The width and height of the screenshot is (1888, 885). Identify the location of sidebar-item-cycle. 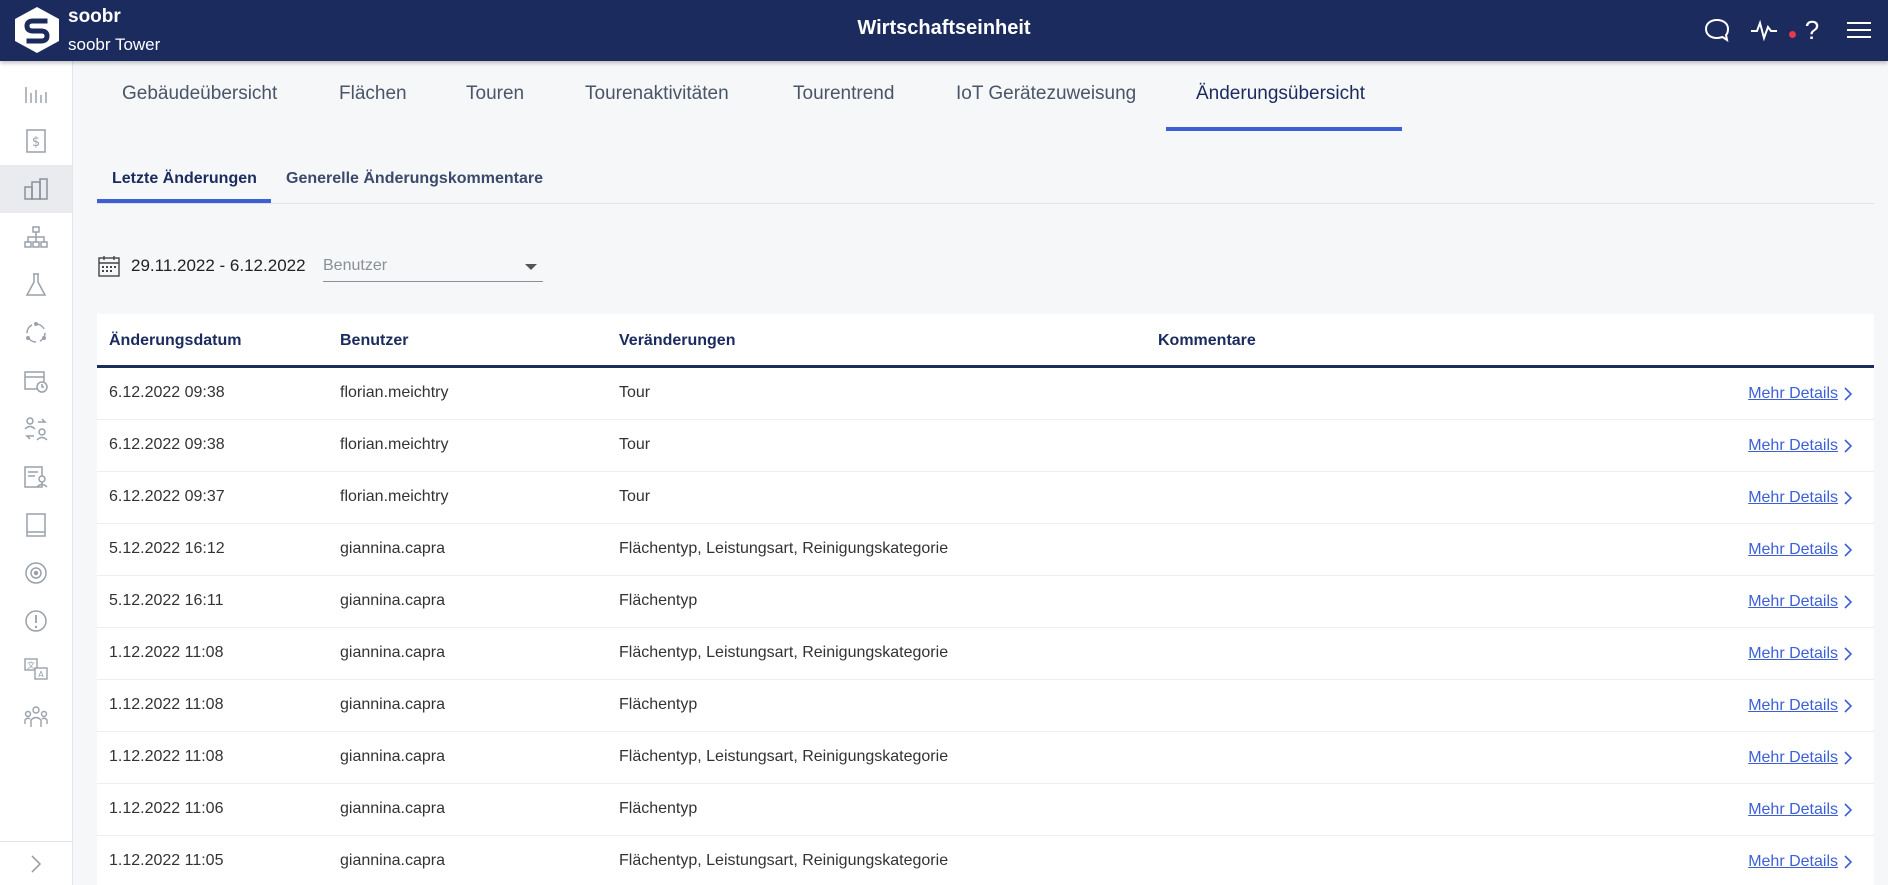
(36, 333).